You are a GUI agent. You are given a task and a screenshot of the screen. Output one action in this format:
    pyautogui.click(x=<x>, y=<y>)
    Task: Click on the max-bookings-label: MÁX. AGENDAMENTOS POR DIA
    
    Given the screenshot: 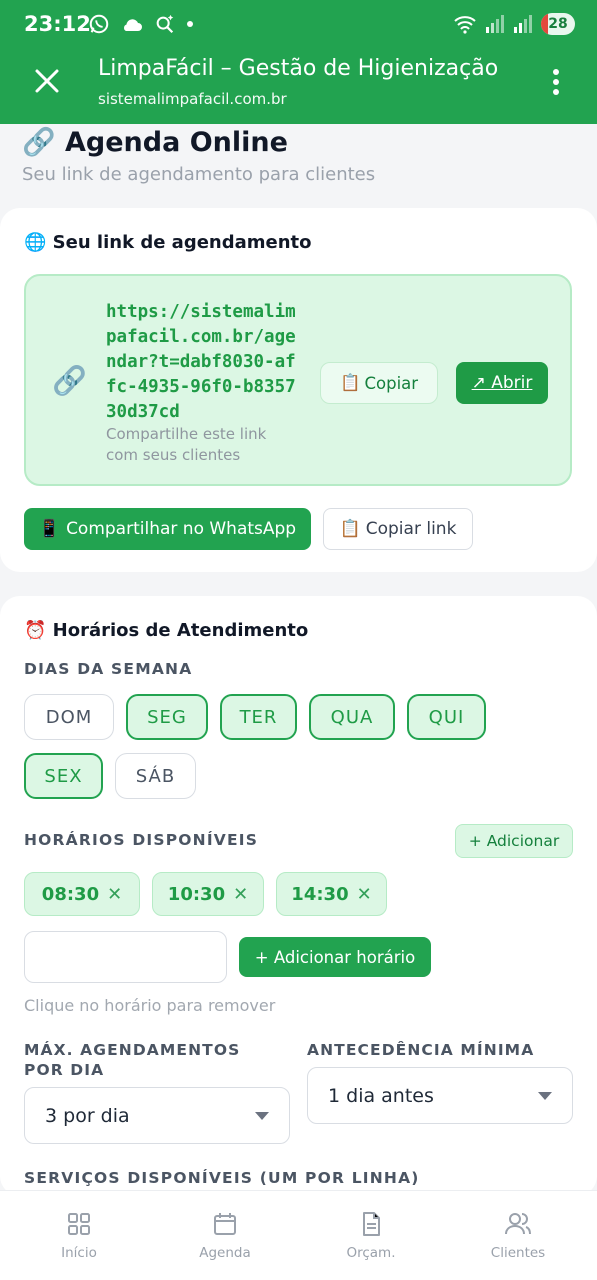 What is the action you would take?
    pyautogui.click(x=132, y=1060)
    